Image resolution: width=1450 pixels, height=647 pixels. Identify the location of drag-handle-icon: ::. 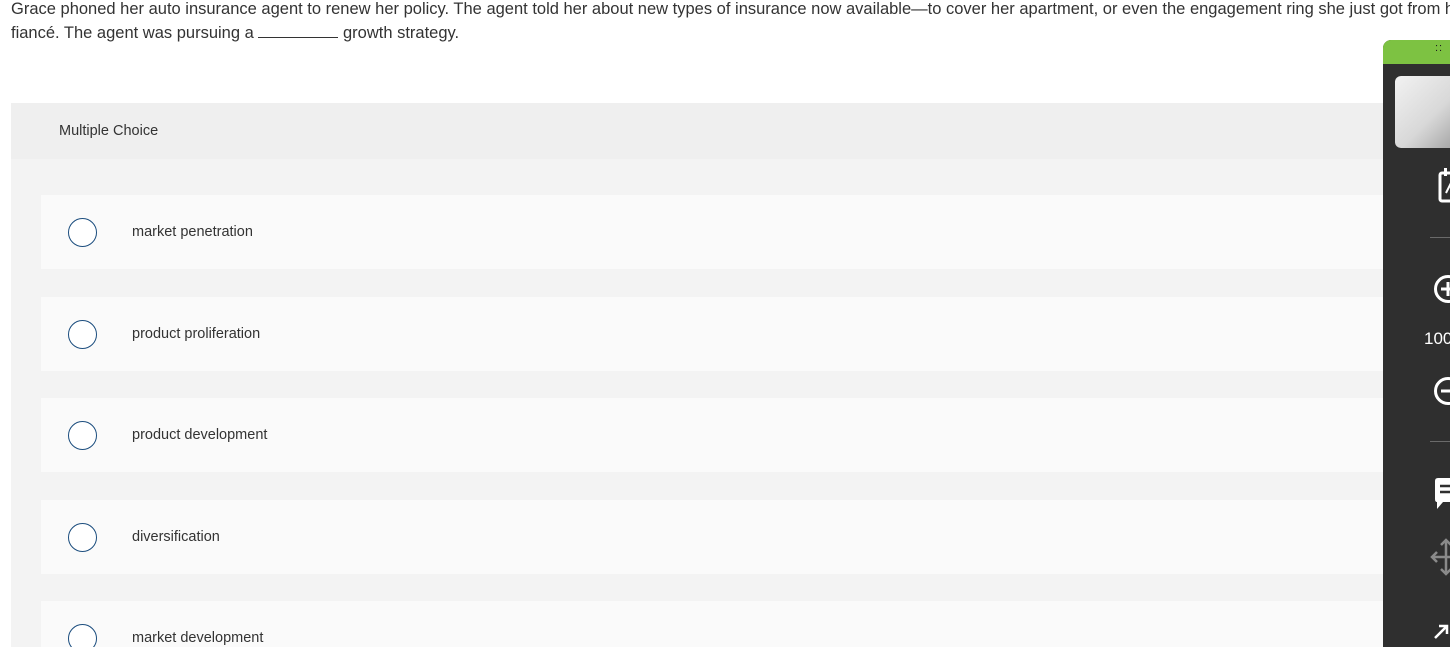
(1439, 48).